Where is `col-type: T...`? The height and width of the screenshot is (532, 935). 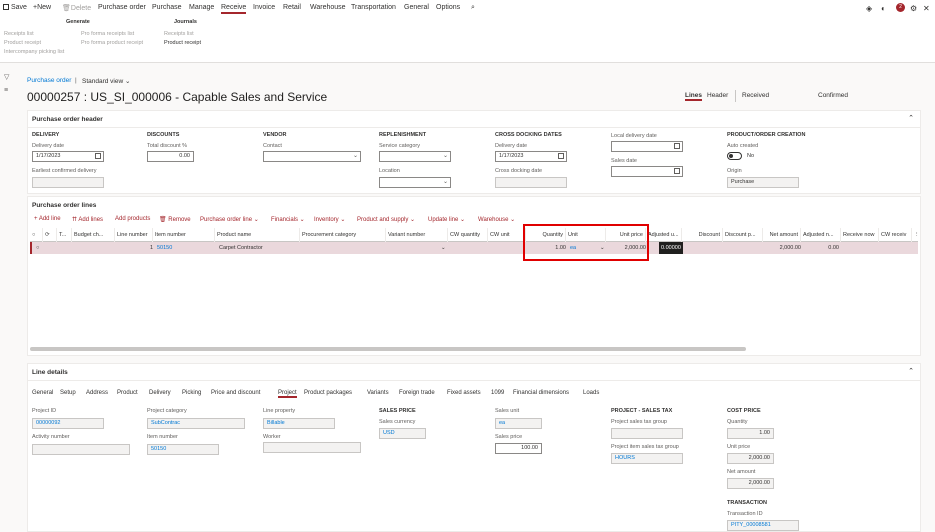 col-type: T... is located at coordinates (64, 235).